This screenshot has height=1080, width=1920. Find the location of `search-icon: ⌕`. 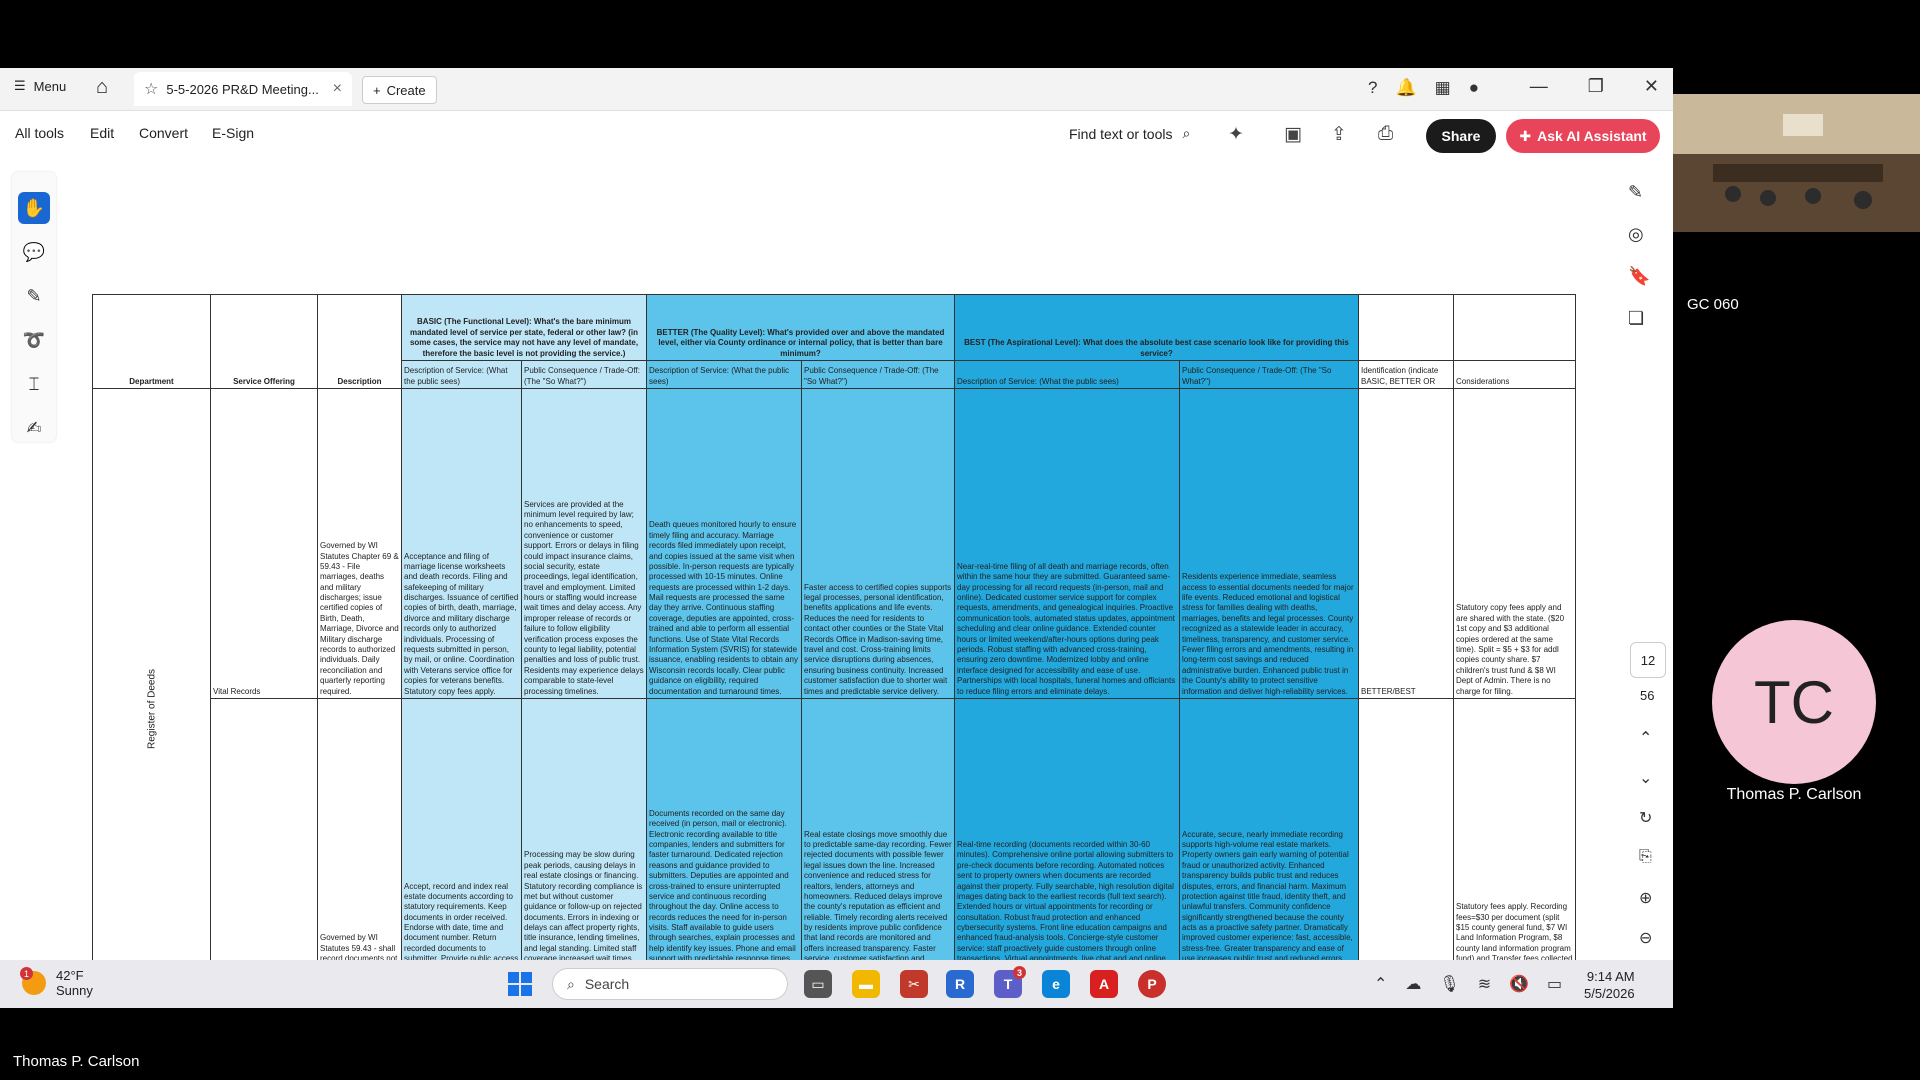

search-icon: ⌕ is located at coordinates (1186, 133).